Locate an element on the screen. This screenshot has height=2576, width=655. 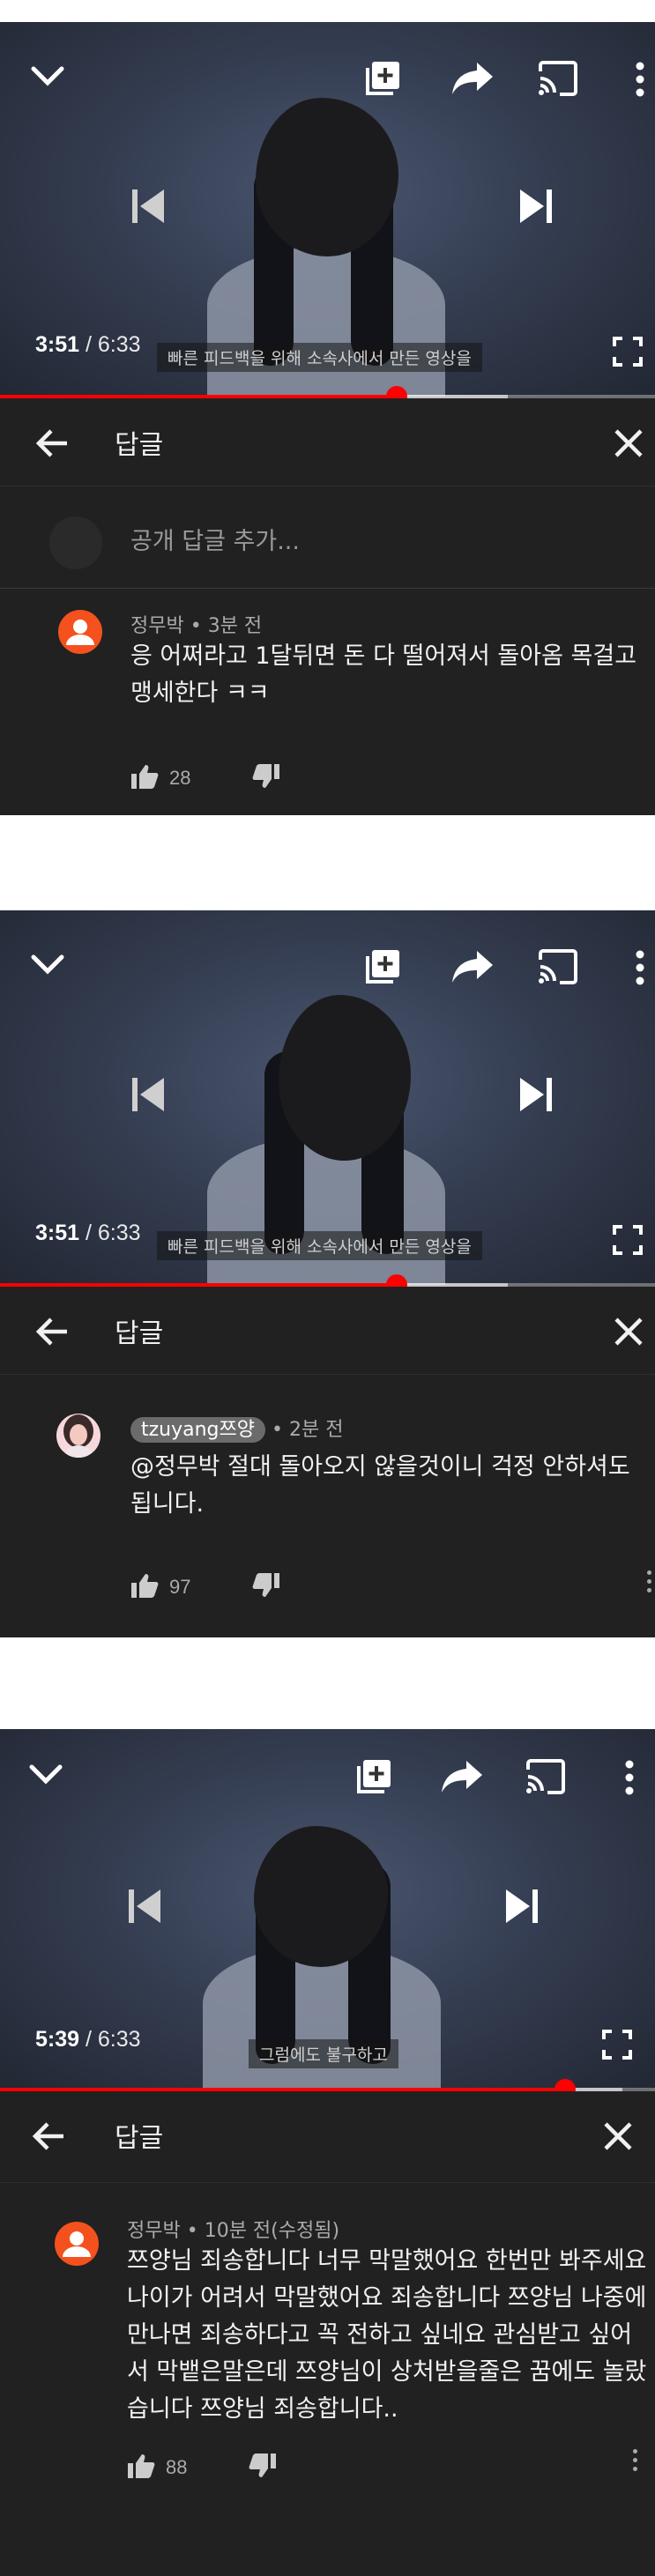
comment-text: @정무박 절대 돌아오지 않을것이니 걱정 안하셔도 됩니다. is located at coordinates (380, 1485).